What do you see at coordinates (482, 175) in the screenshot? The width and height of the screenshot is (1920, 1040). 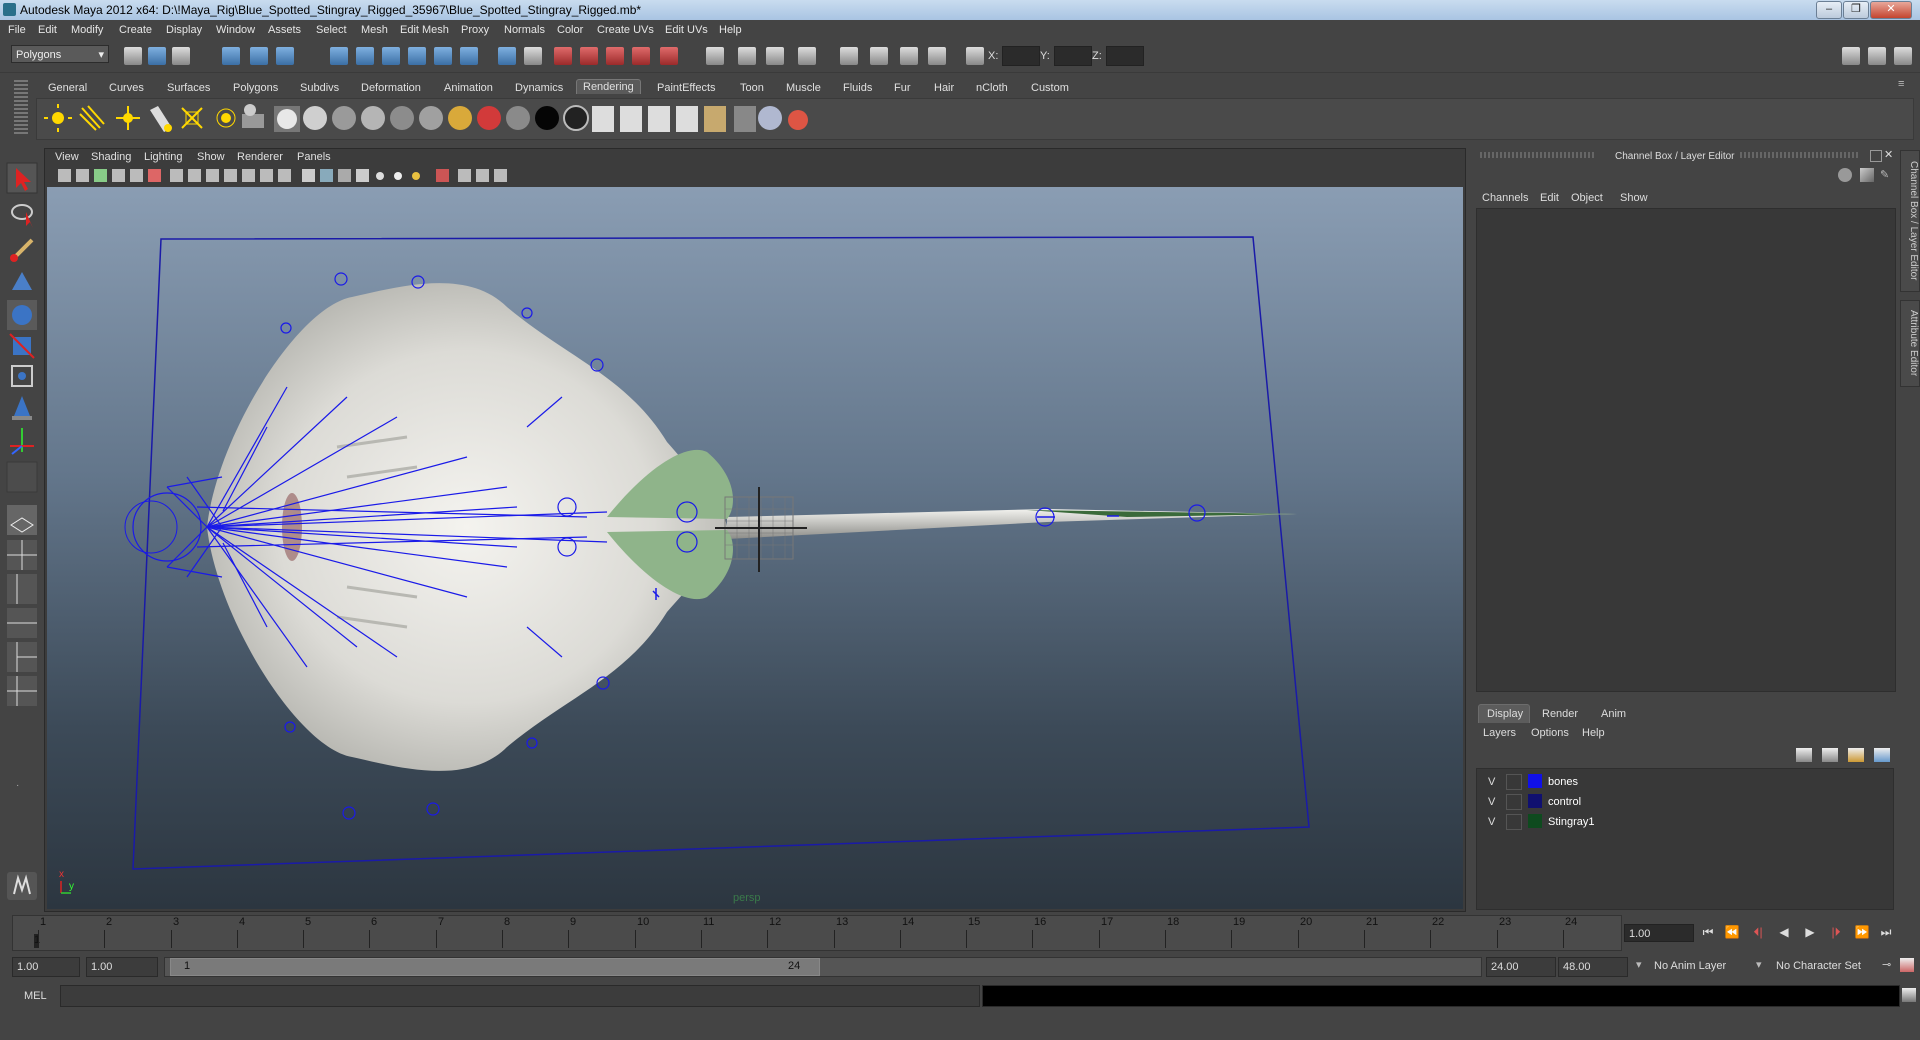 I see `xray-joints-icon` at bounding box center [482, 175].